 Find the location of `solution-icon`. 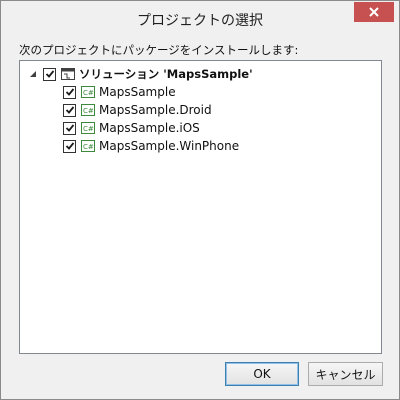

solution-icon is located at coordinates (68, 74).